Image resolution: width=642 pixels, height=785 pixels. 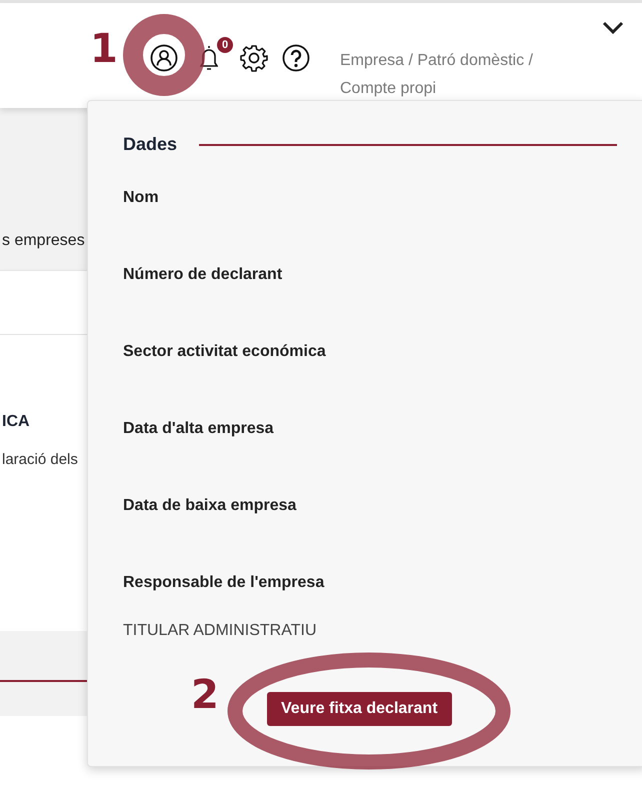 I want to click on body-text: s empreses, so click(x=43, y=241).